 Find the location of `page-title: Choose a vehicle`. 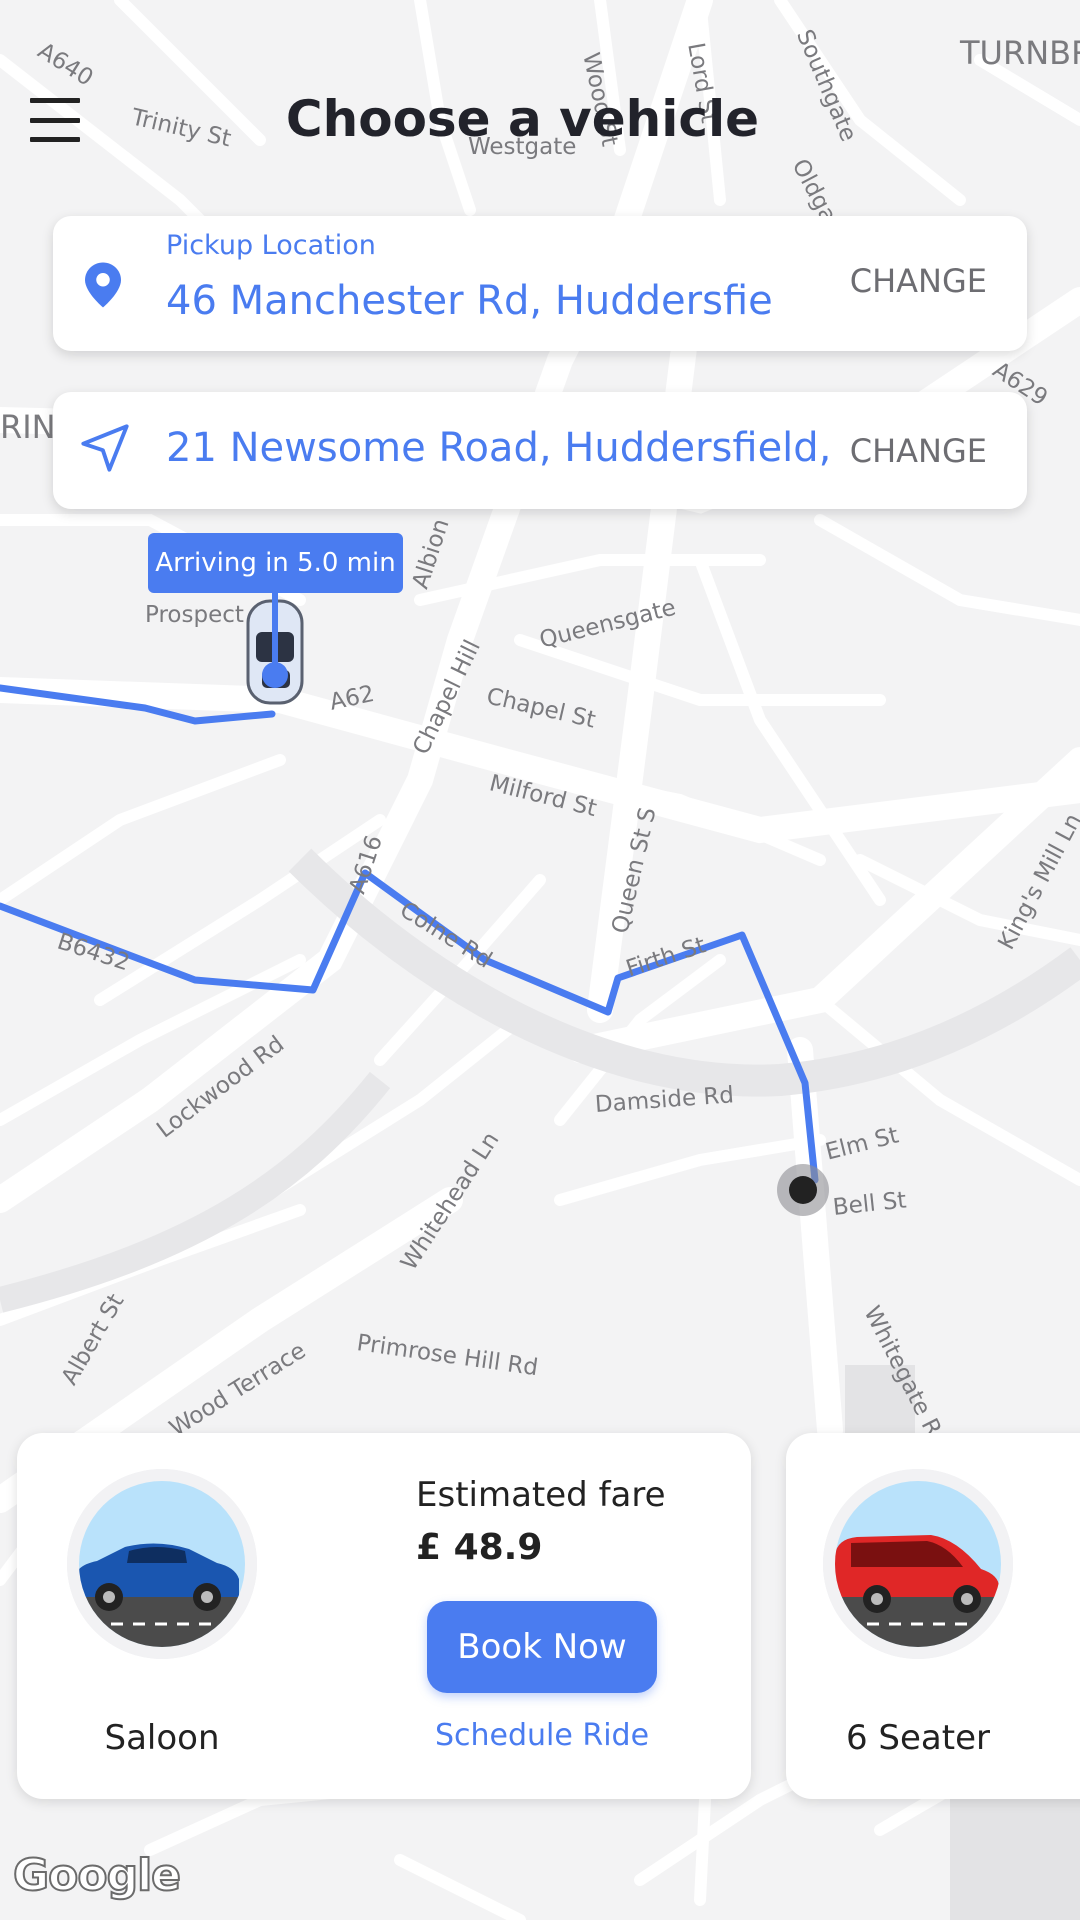

page-title: Choose a vehicle is located at coordinates (522, 119).